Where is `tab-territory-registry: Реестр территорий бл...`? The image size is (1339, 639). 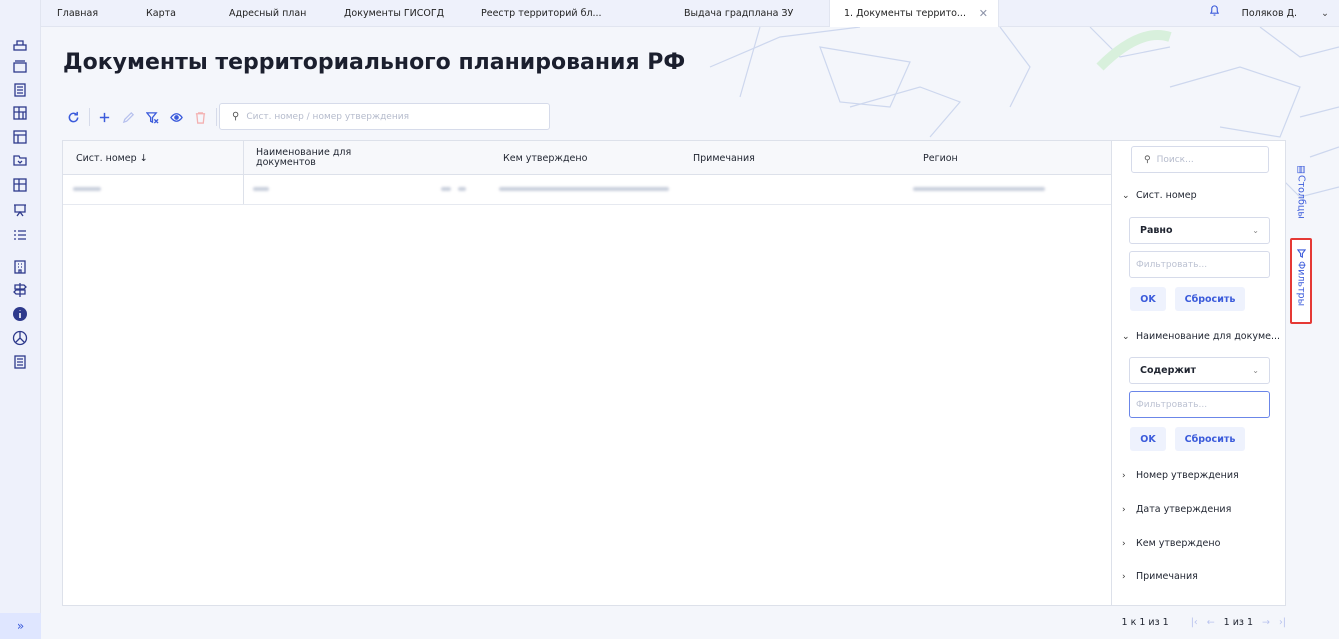 tab-territory-registry: Реестр территорий бл... is located at coordinates (541, 13).